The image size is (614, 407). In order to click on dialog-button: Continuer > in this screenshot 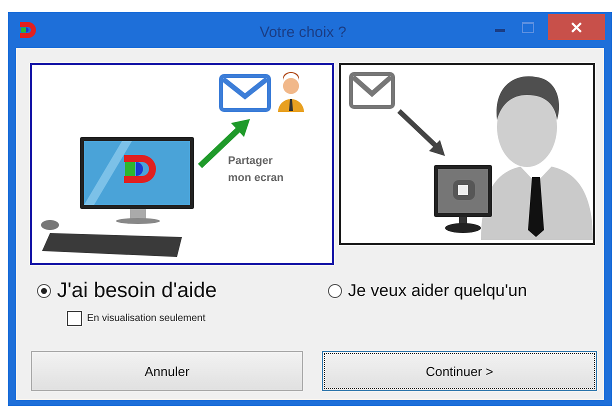, I will do `click(459, 371)`.